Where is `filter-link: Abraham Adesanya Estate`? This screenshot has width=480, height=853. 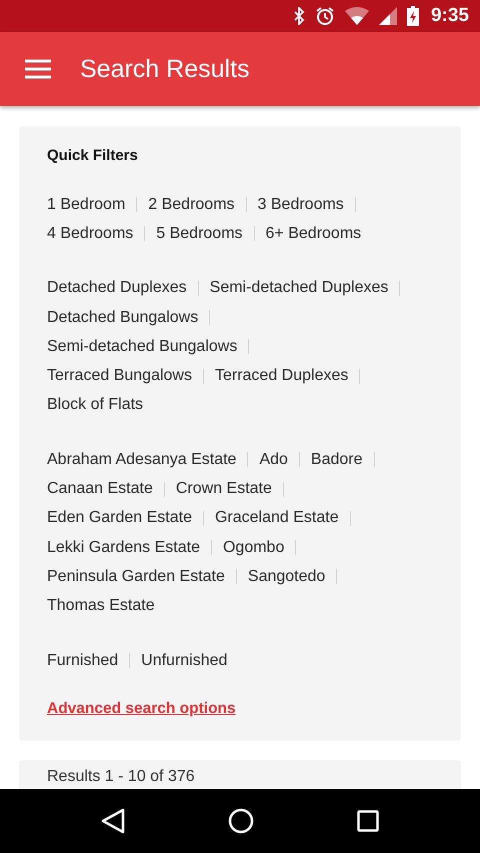
filter-link: Abraham Adesanya Estate is located at coordinates (141, 459).